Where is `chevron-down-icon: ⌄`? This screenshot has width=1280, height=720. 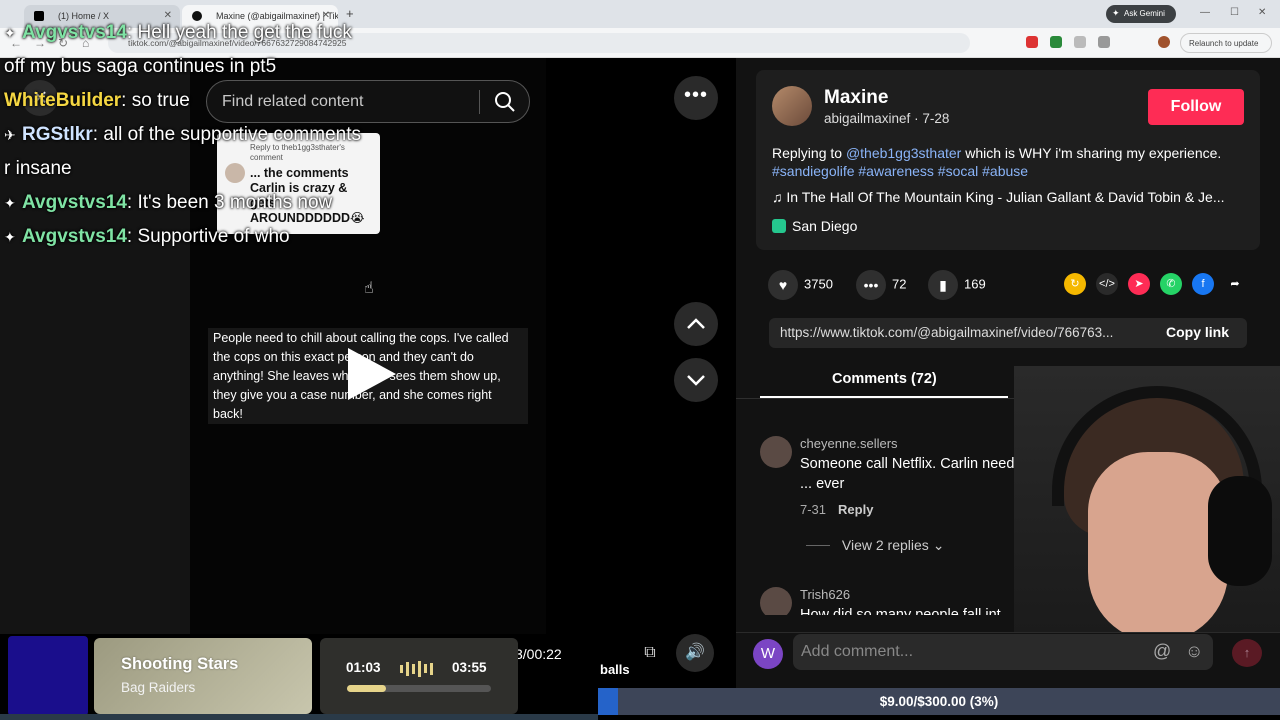 chevron-down-icon: ⌄ is located at coordinates (938, 545).